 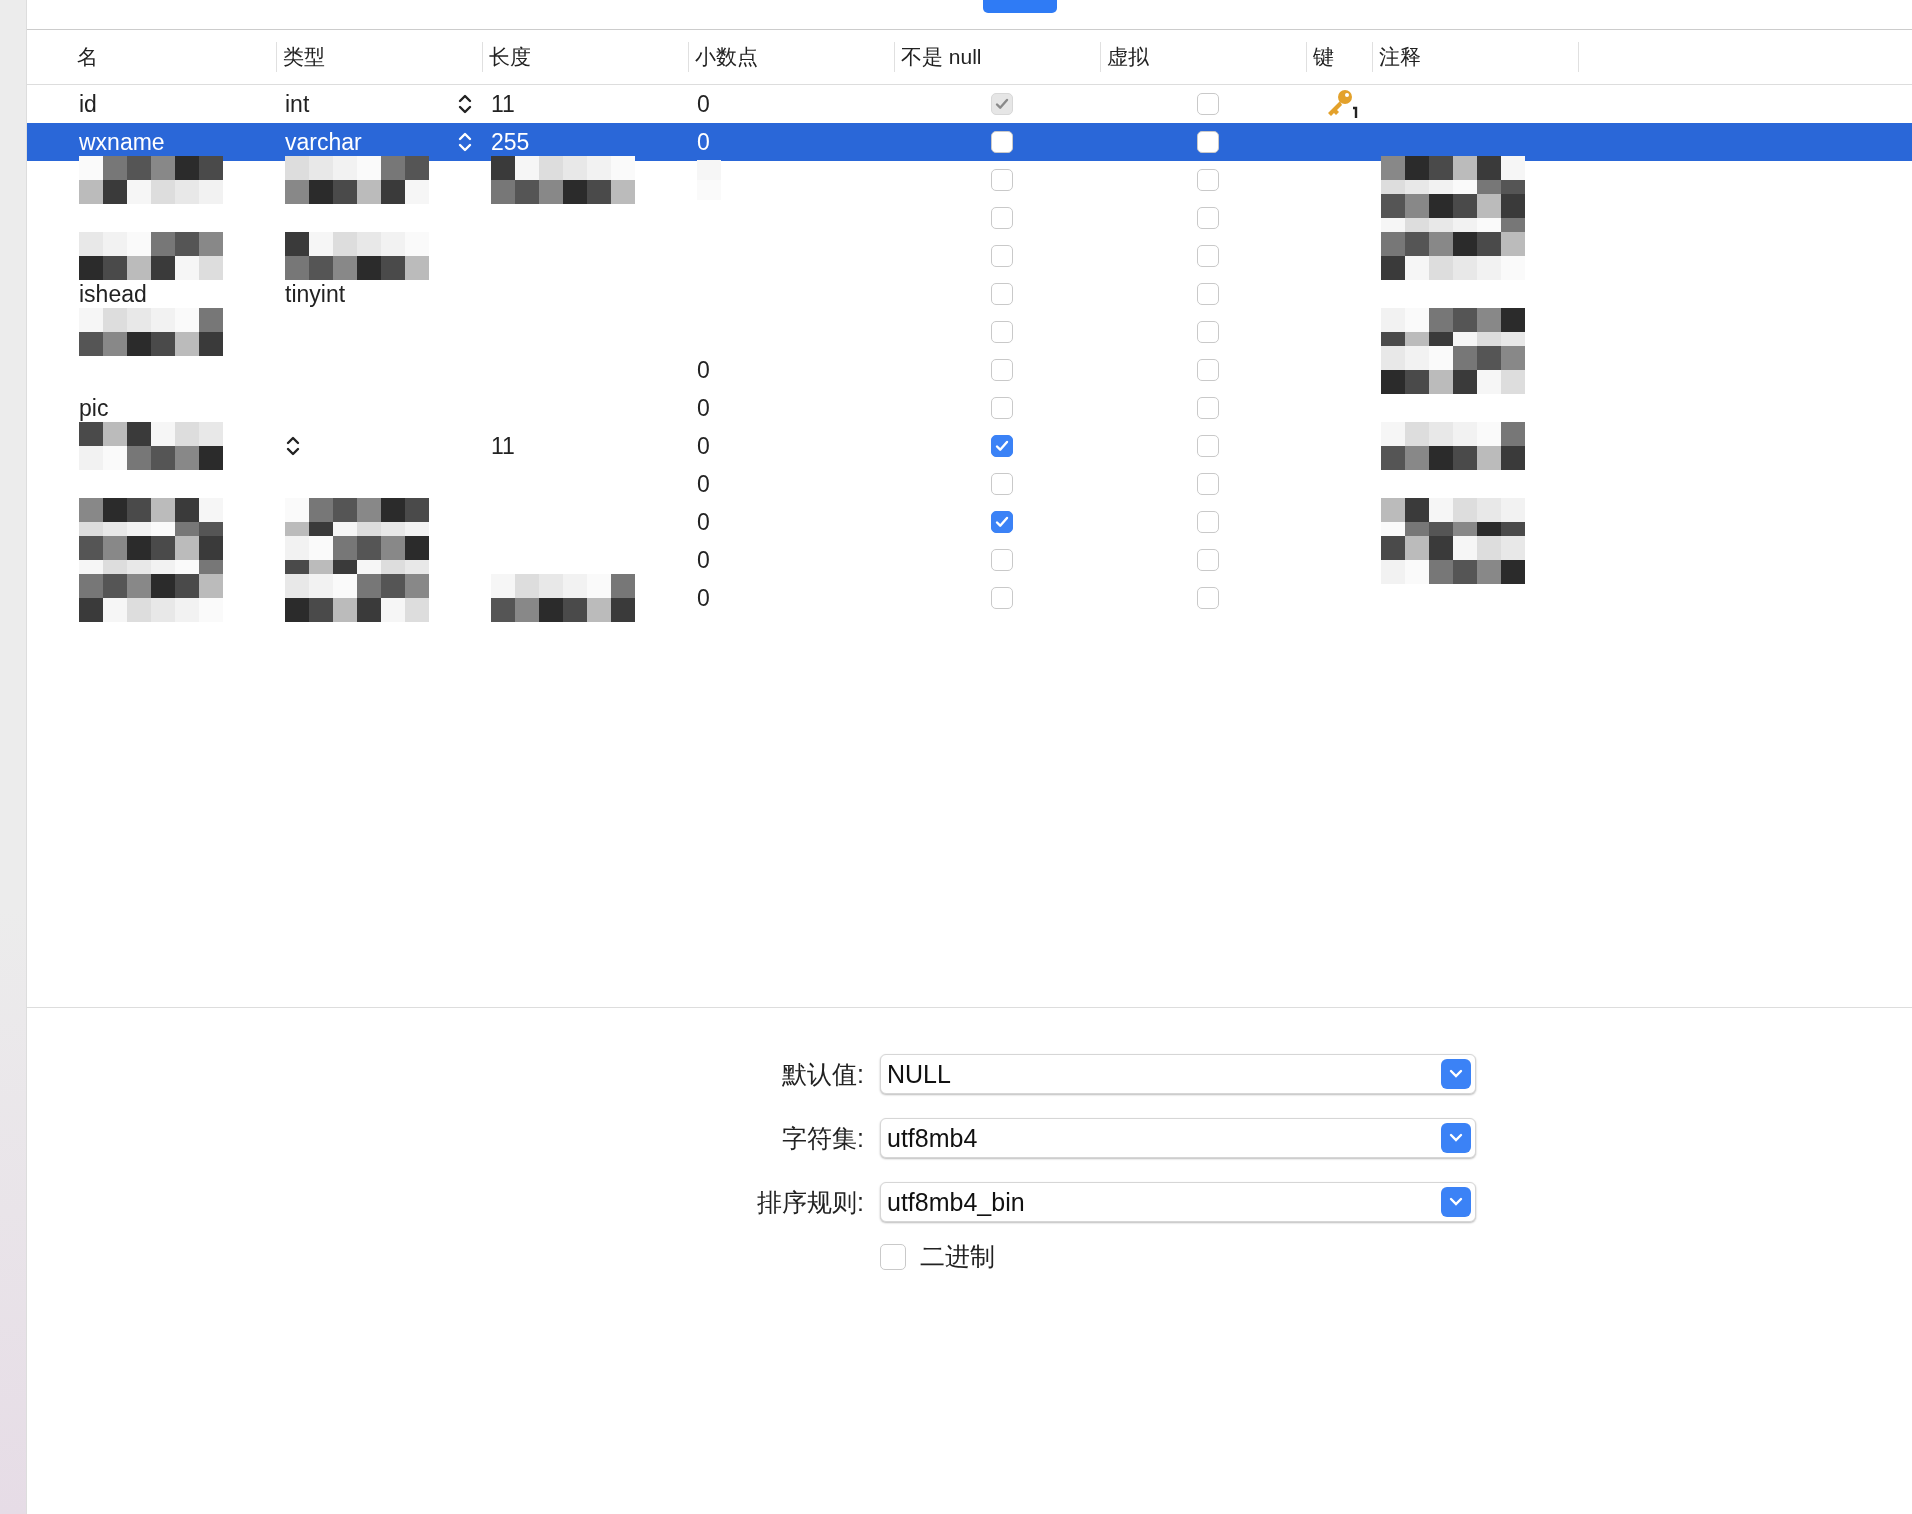 What do you see at coordinates (1476, 57) in the screenshot?
I see `column-header: 注释` at bounding box center [1476, 57].